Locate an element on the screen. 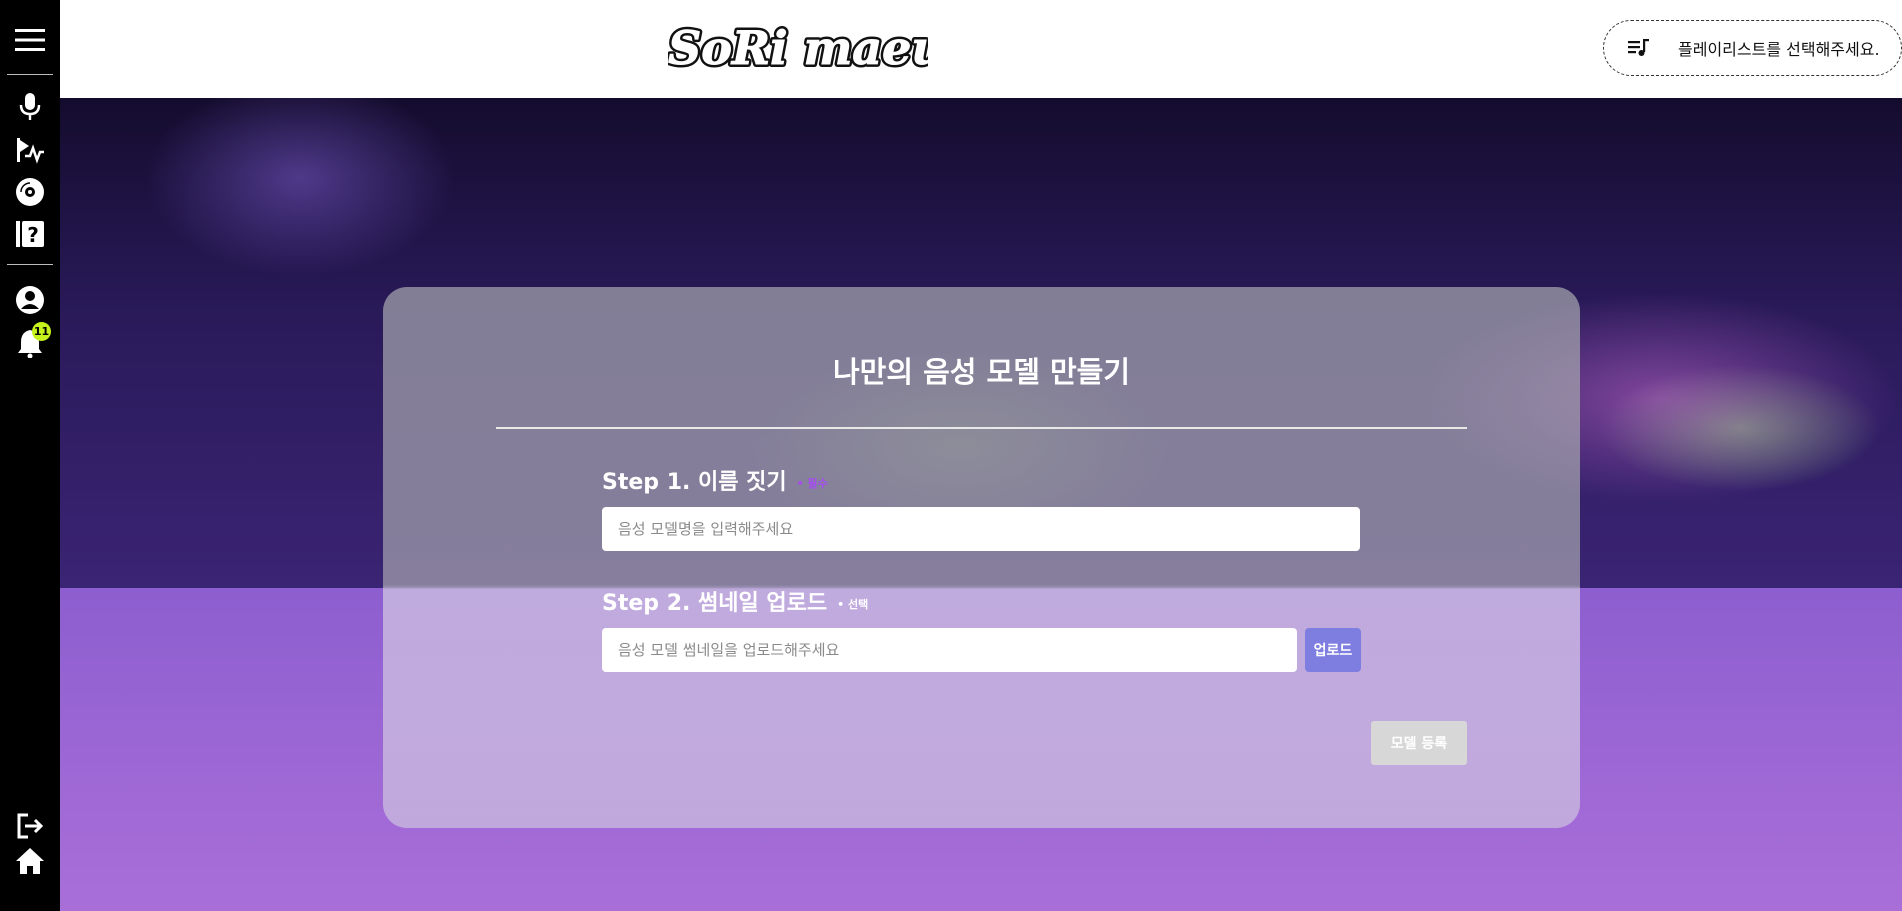 Image resolution: width=1902 pixels, height=911 pixels. notification-badge: 11 is located at coordinates (41, 331).